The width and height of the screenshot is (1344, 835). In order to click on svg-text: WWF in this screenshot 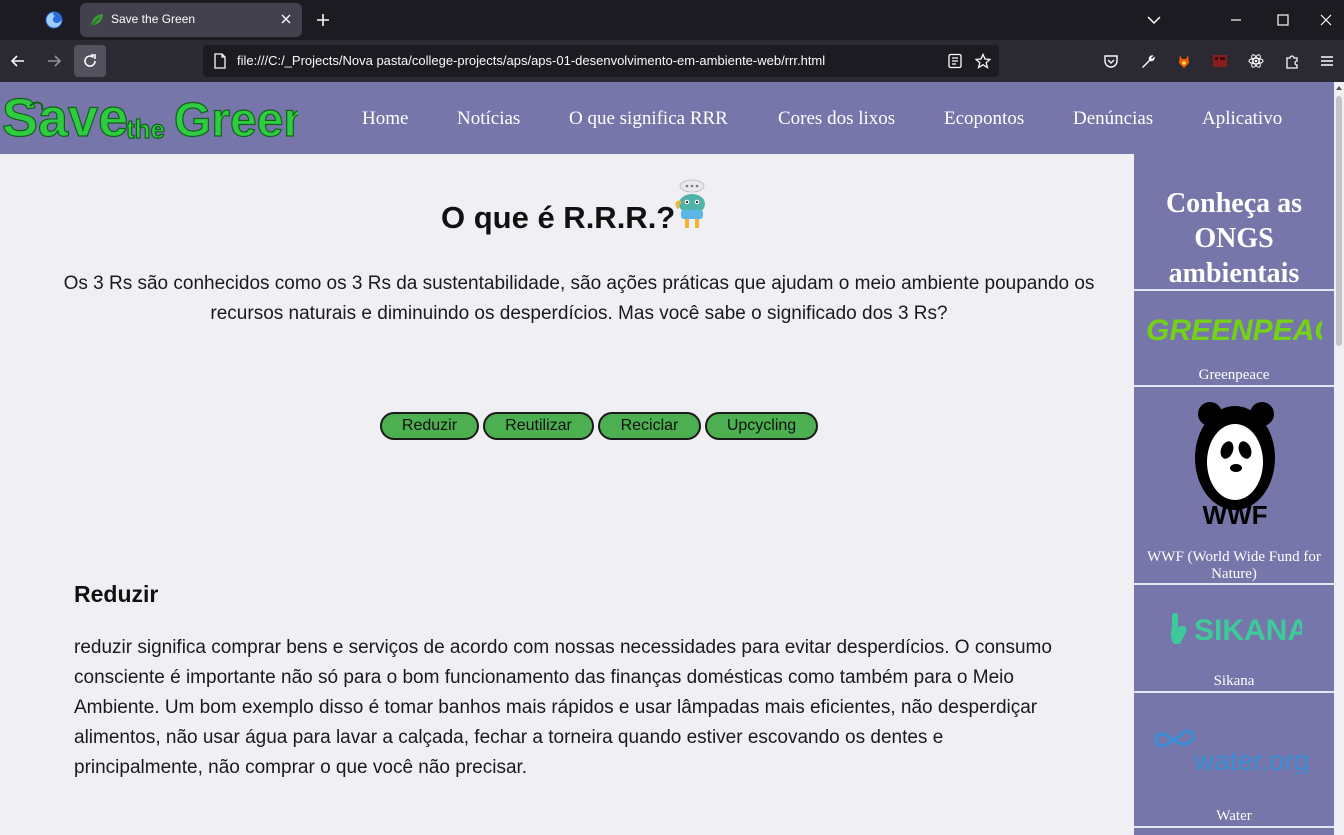, I will do `click(1235, 515)`.